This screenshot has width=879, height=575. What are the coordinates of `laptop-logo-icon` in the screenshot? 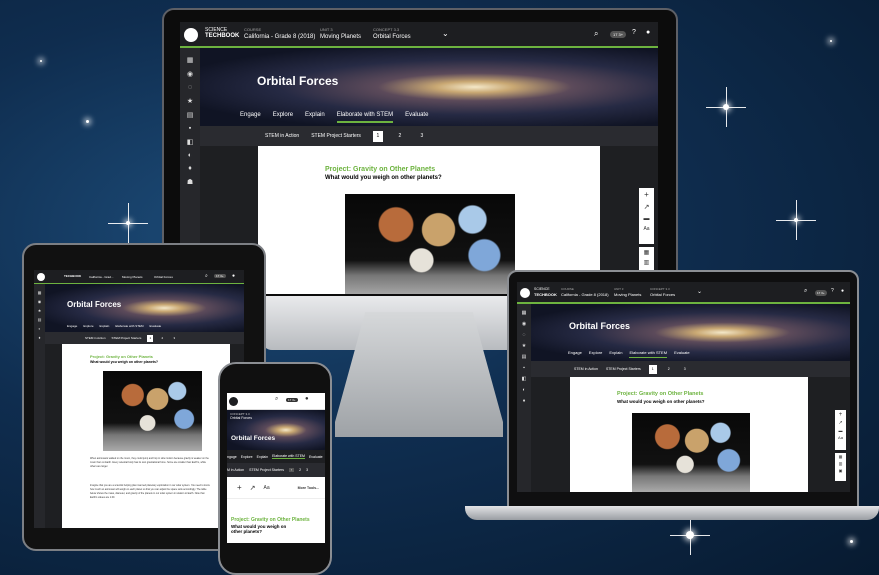 It's located at (525, 293).